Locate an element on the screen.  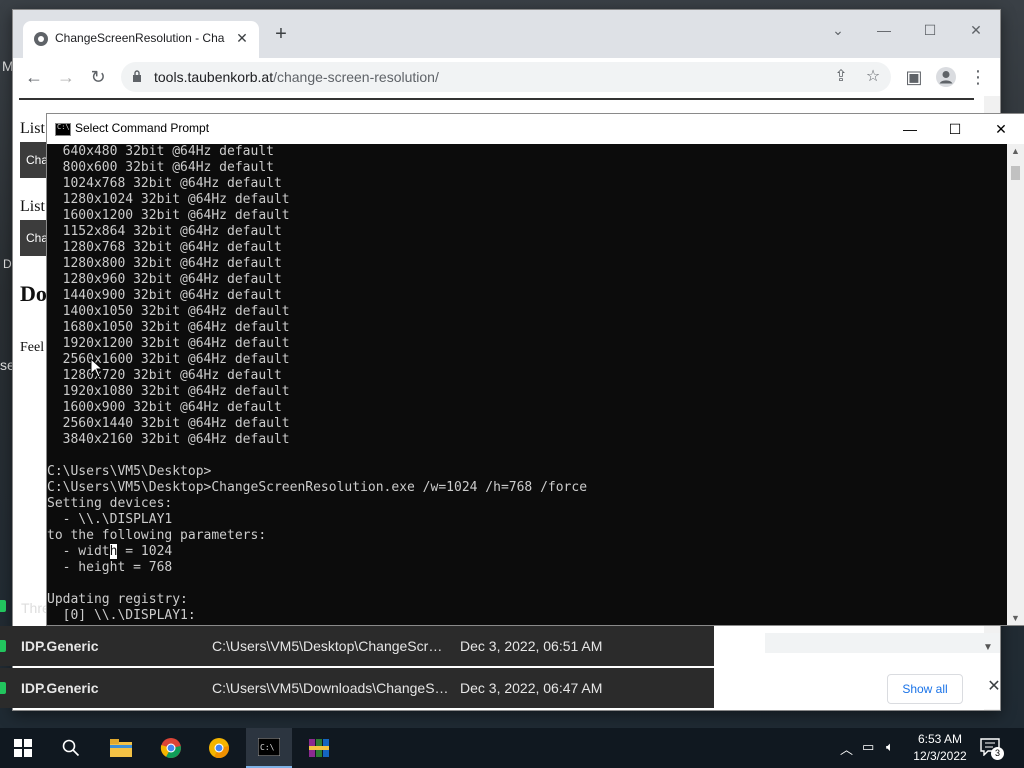
cmd-title-bar: Select Command Prompt — ☐ ✕ is located at coordinates (535, 129).